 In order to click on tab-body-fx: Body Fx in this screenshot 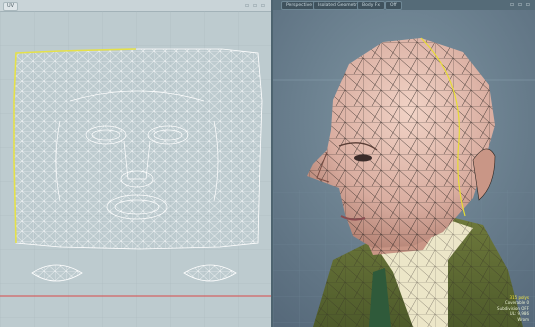, I will do `click(371, 5)`.